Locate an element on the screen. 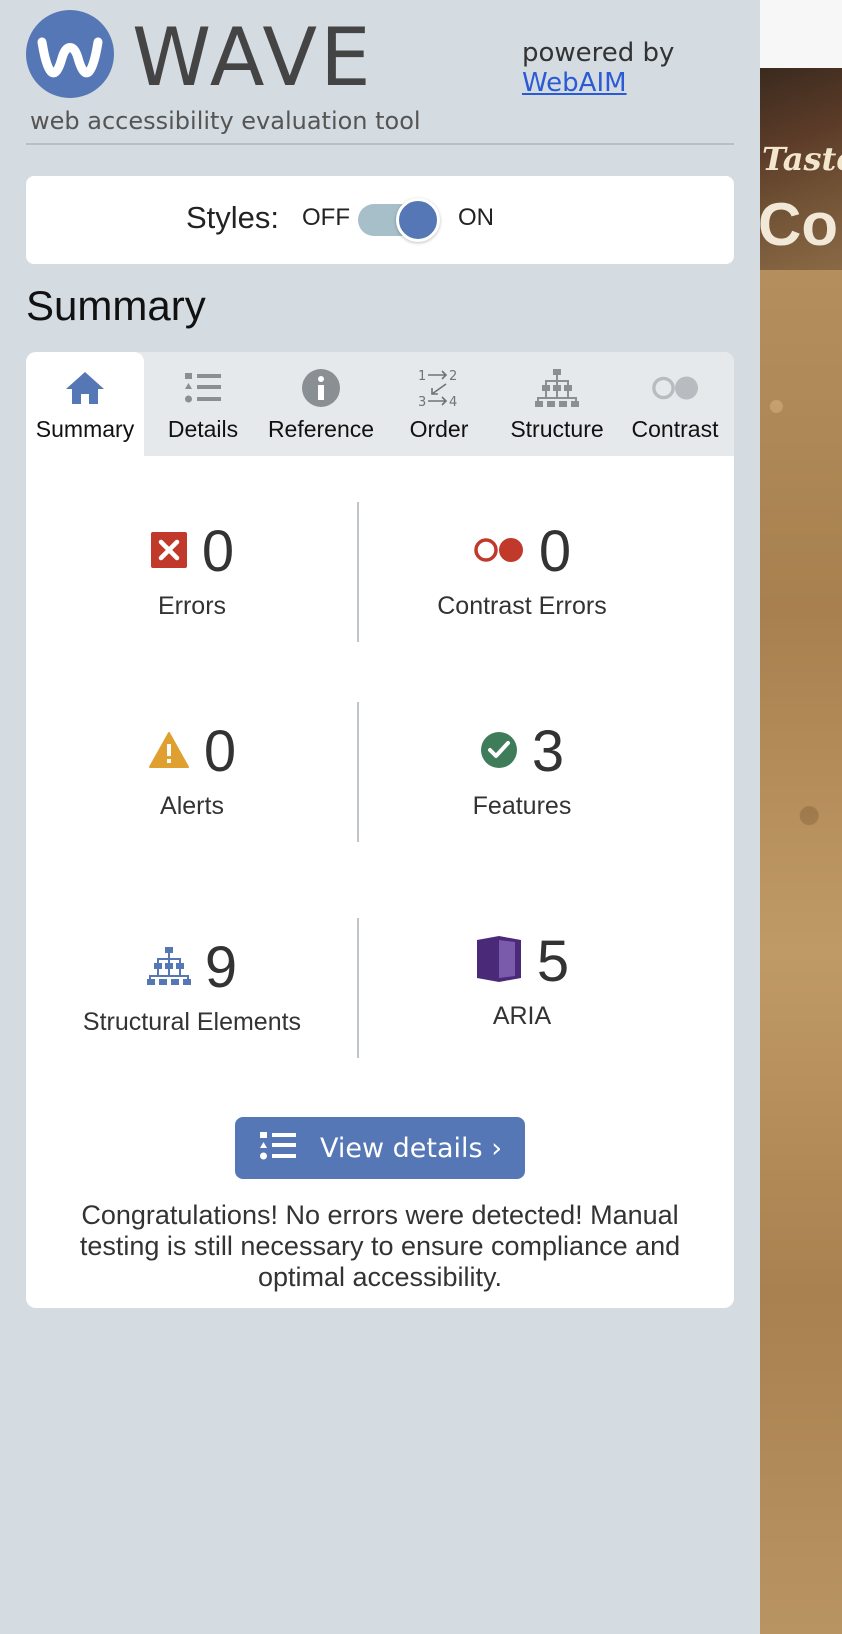 The width and height of the screenshot is (842, 1634). feature-check-icon is located at coordinates (499, 752).